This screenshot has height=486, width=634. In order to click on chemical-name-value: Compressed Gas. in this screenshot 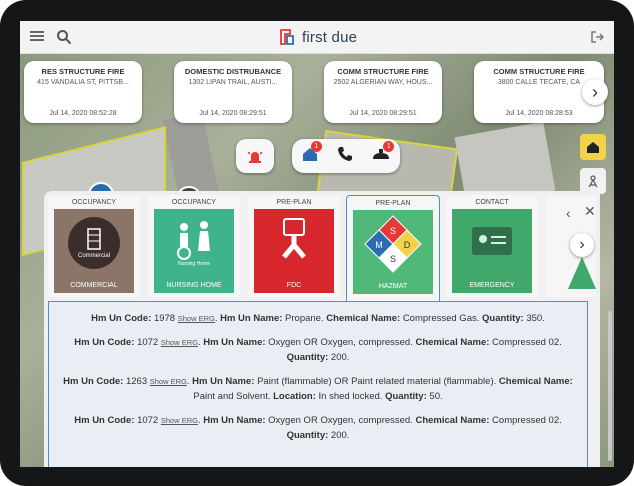, I will do `click(441, 318)`.